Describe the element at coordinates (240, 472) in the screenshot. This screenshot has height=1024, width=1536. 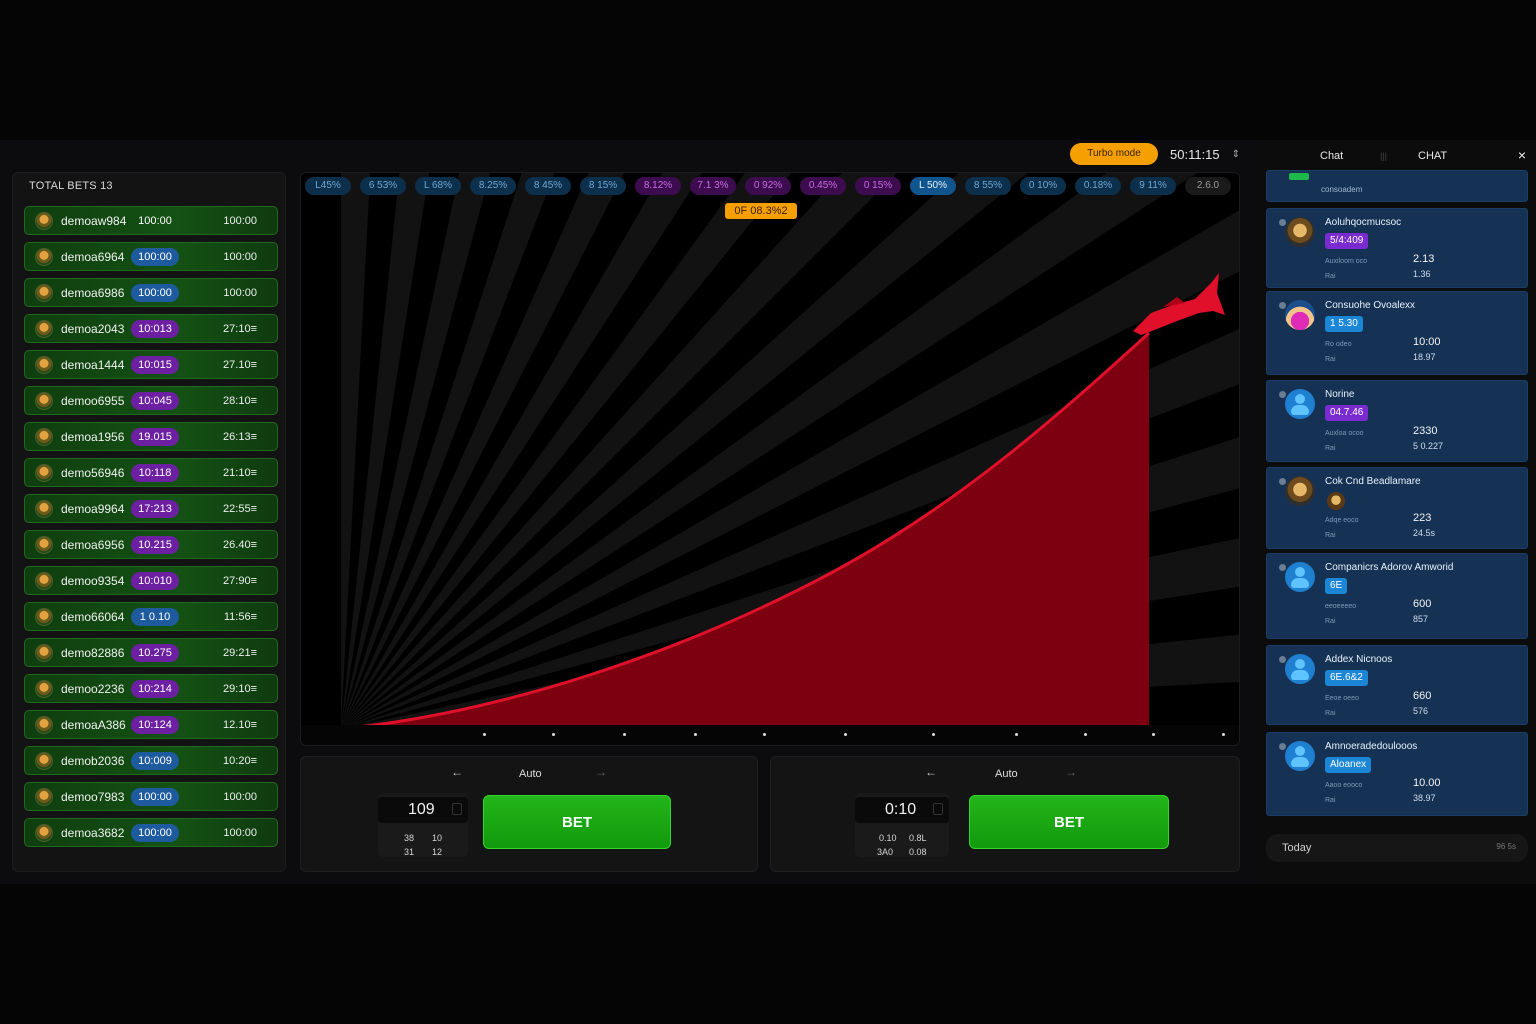
I see `bet-win-value: 21:10≡` at that location.